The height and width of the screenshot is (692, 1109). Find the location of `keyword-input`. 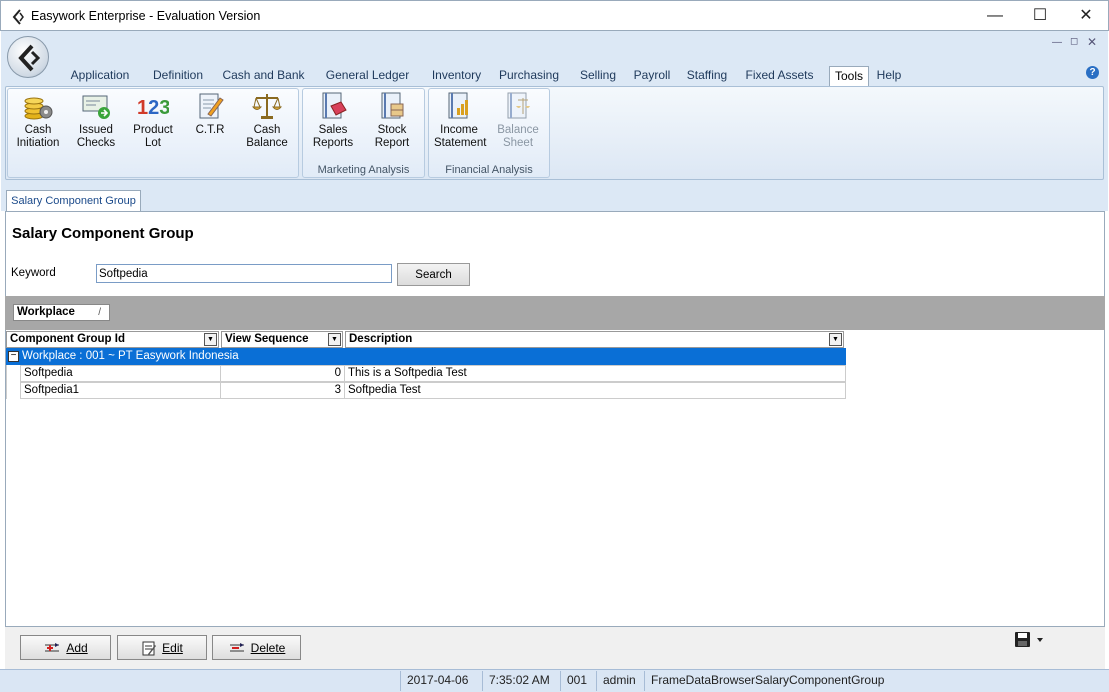

keyword-input is located at coordinates (244, 273).